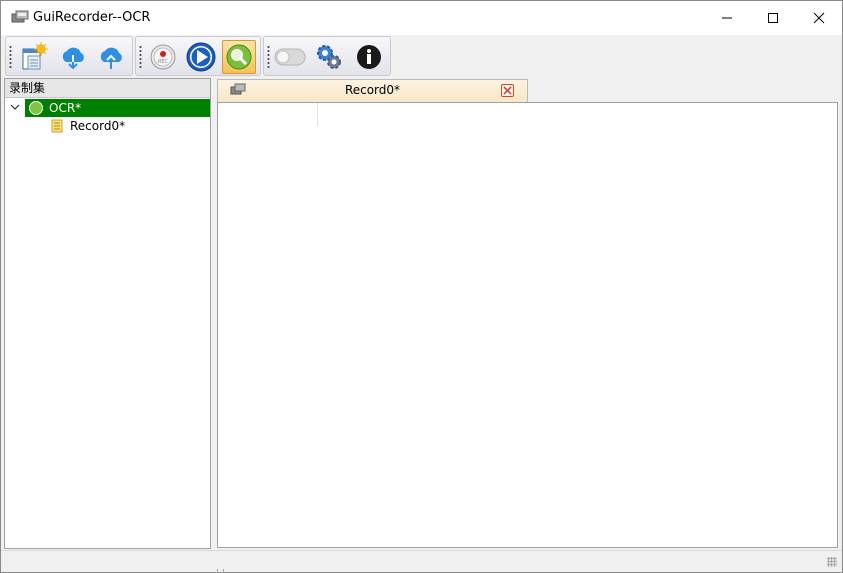  What do you see at coordinates (36, 108) in the screenshot?
I see `folder-icon` at bounding box center [36, 108].